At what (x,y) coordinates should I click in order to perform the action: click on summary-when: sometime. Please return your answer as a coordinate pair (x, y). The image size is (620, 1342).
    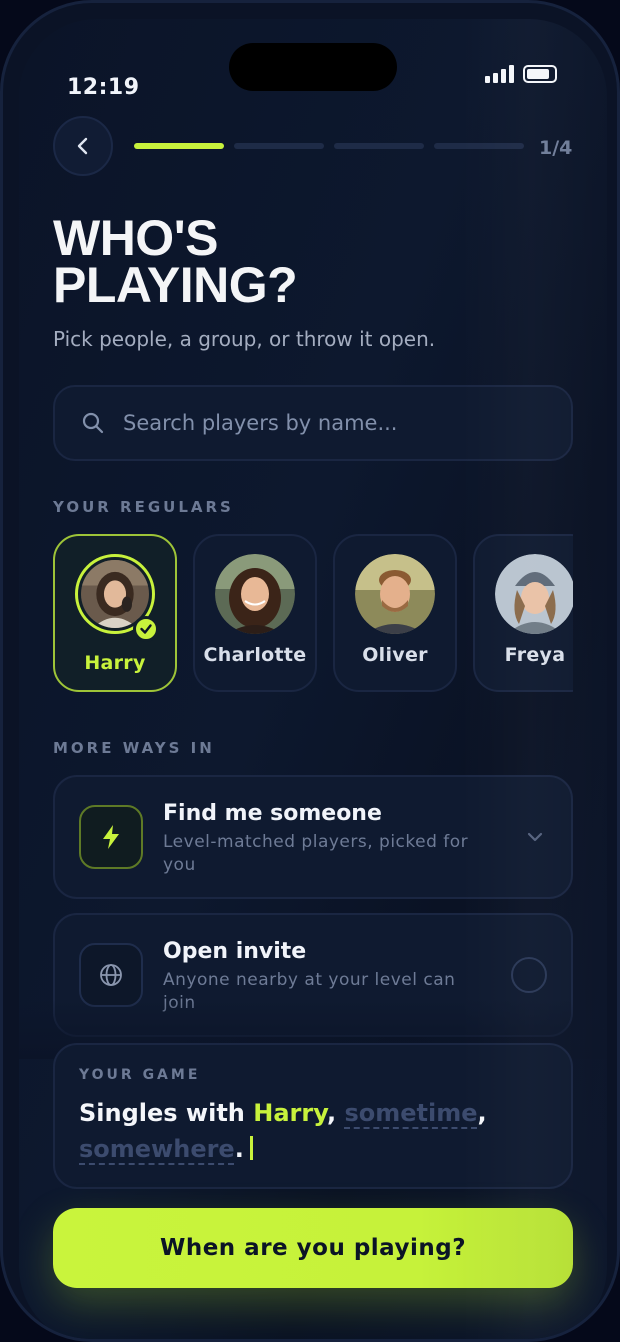
    Looking at the image, I should click on (410, 1113).